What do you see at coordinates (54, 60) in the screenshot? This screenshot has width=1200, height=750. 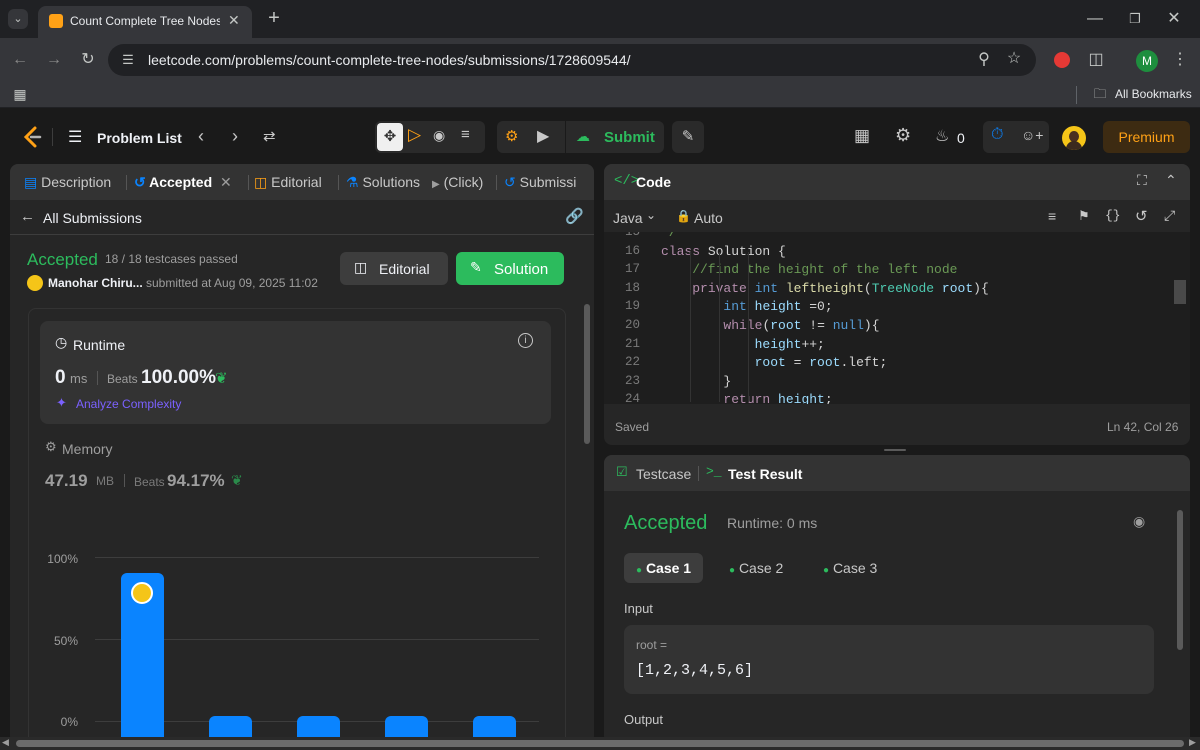 I see `forward-icon: →` at bounding box center [54, 60].